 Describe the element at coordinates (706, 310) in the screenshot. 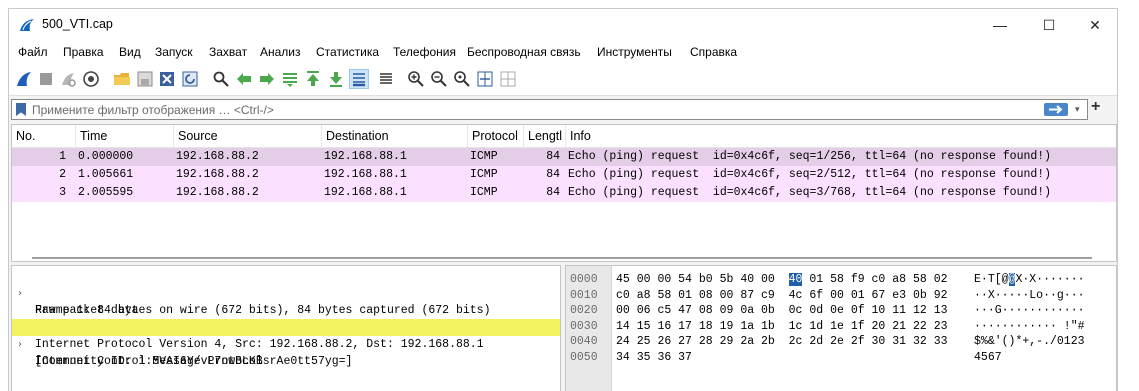

I see `hex-byte: 08` at that location.